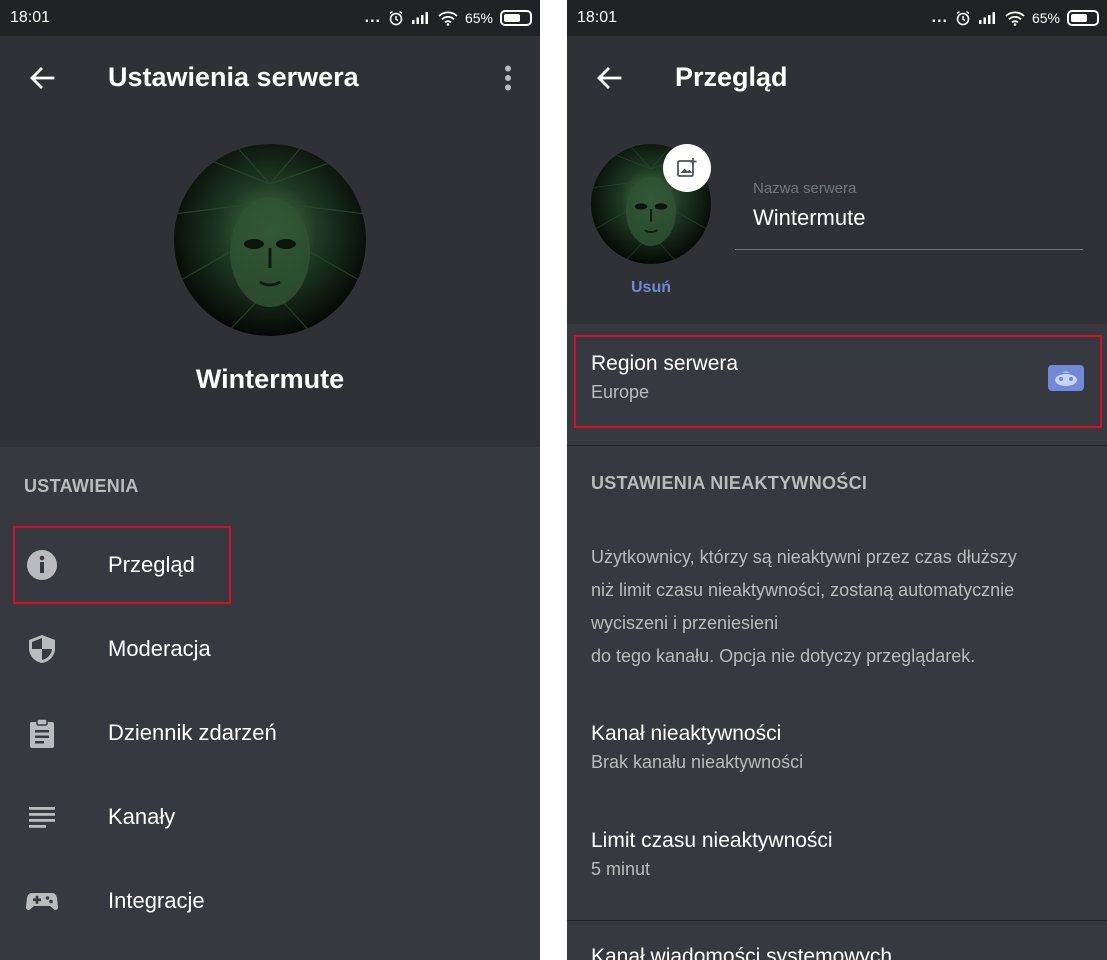  I want to click on clipboard-icon, so click(42, 733).